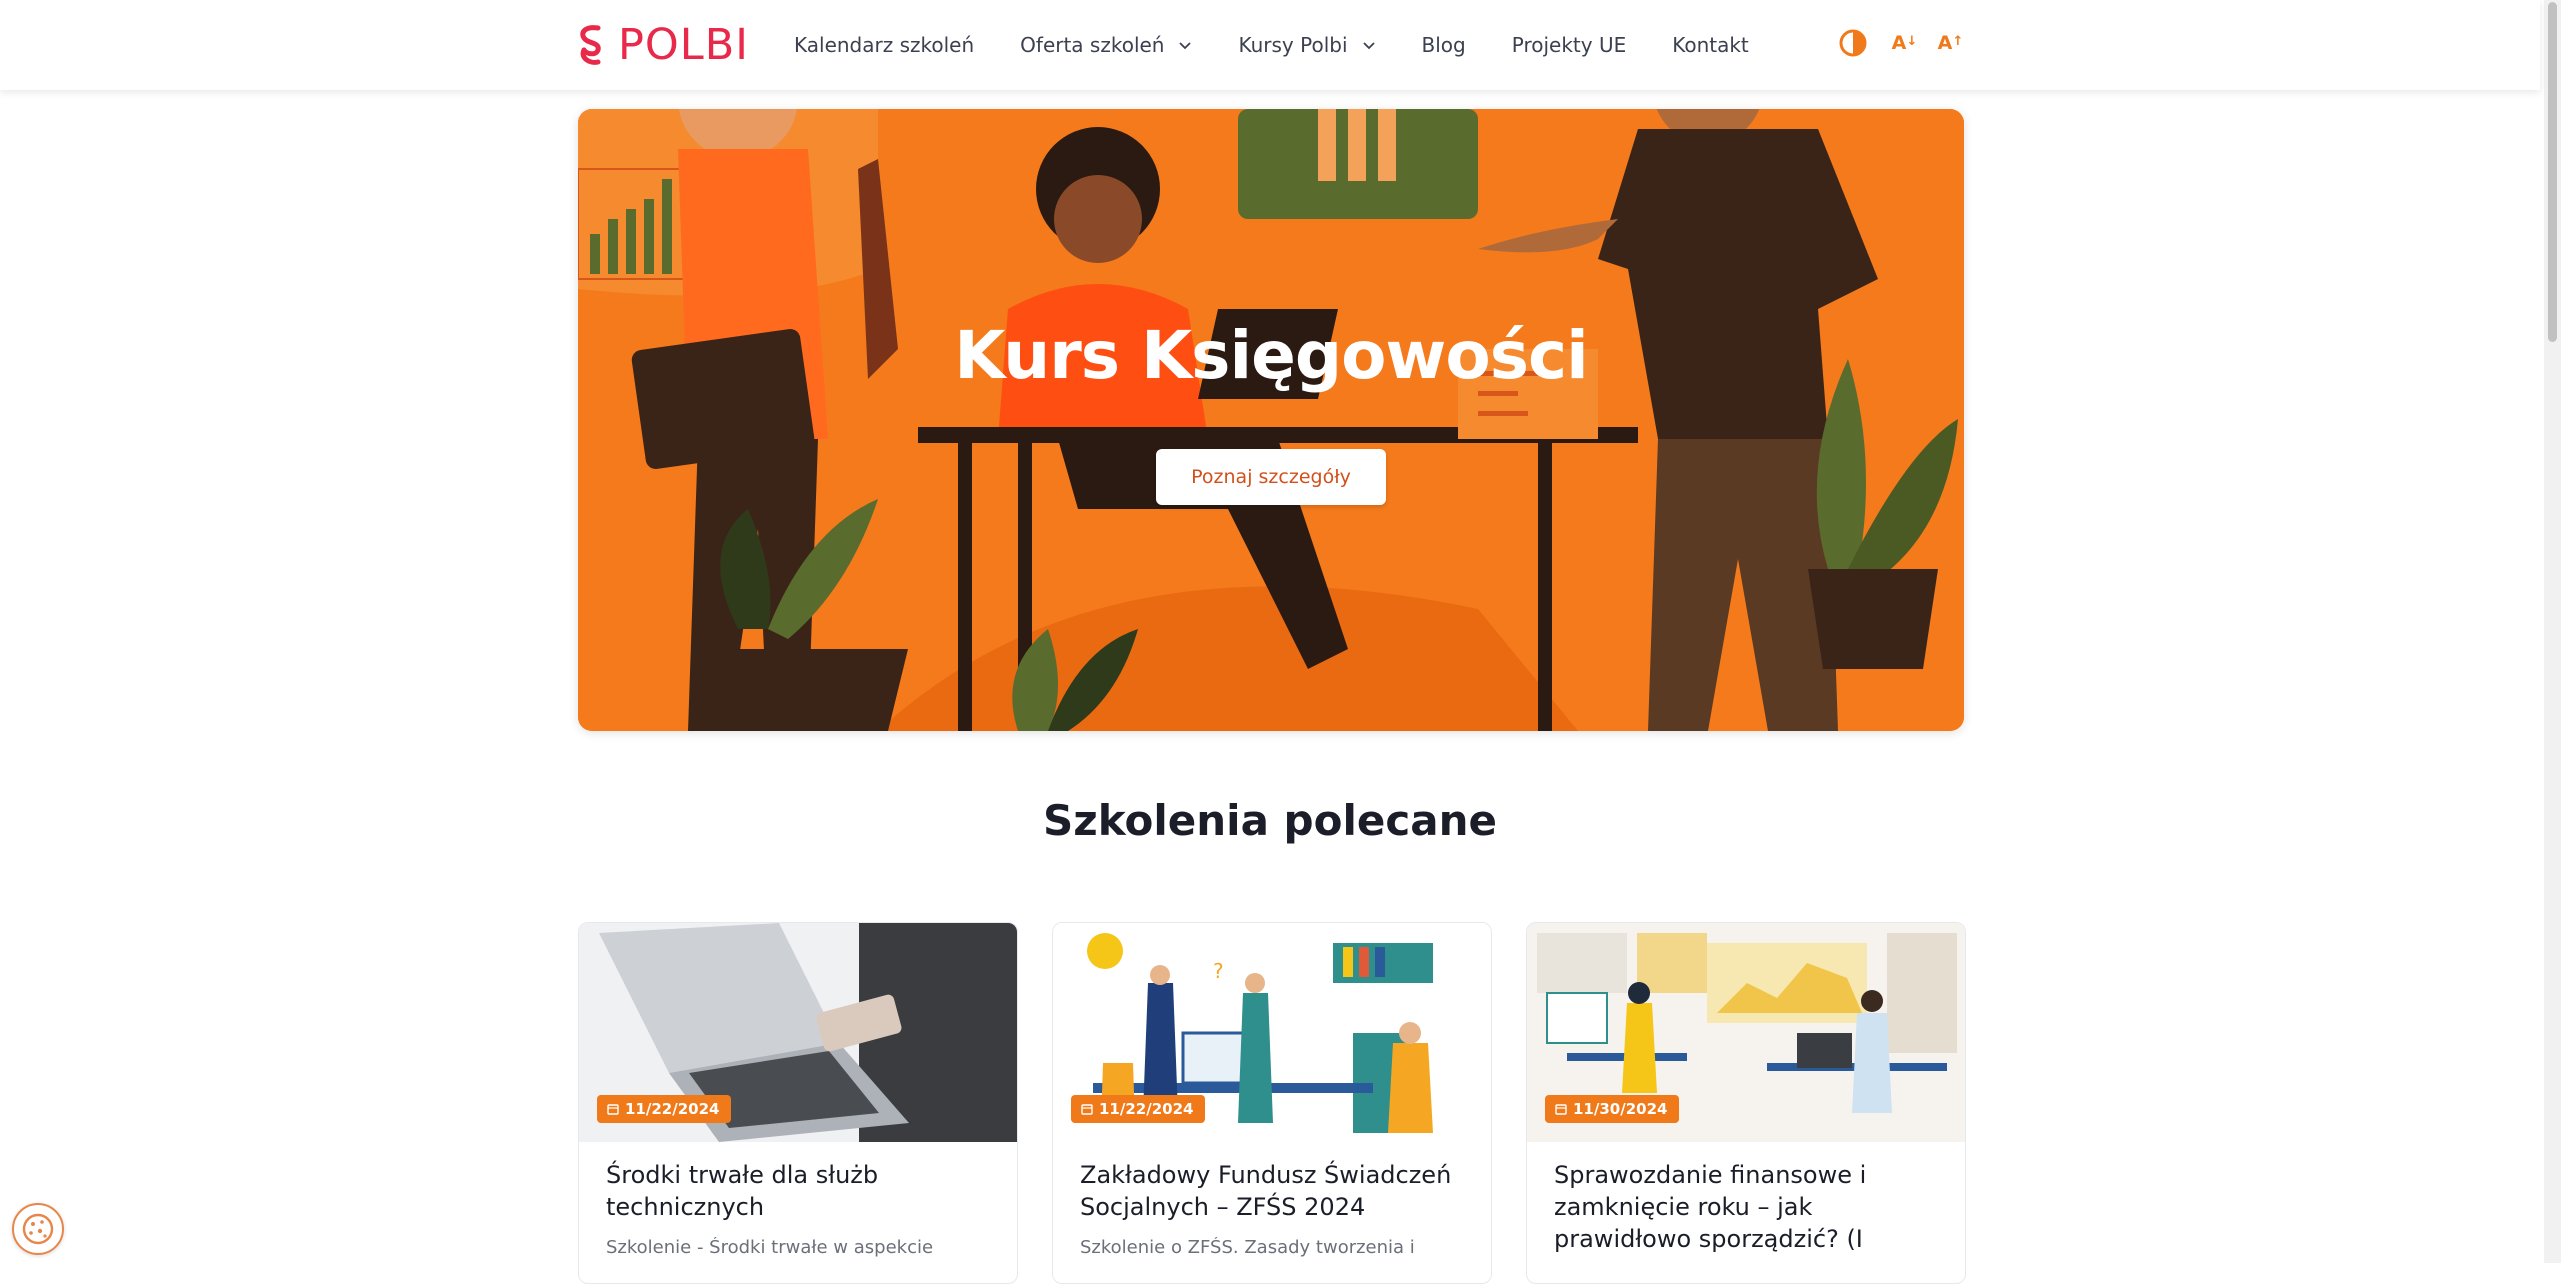 The image size is (2561, 1284). I want to click on nav-item-label: Blog, so click(1443, 45).